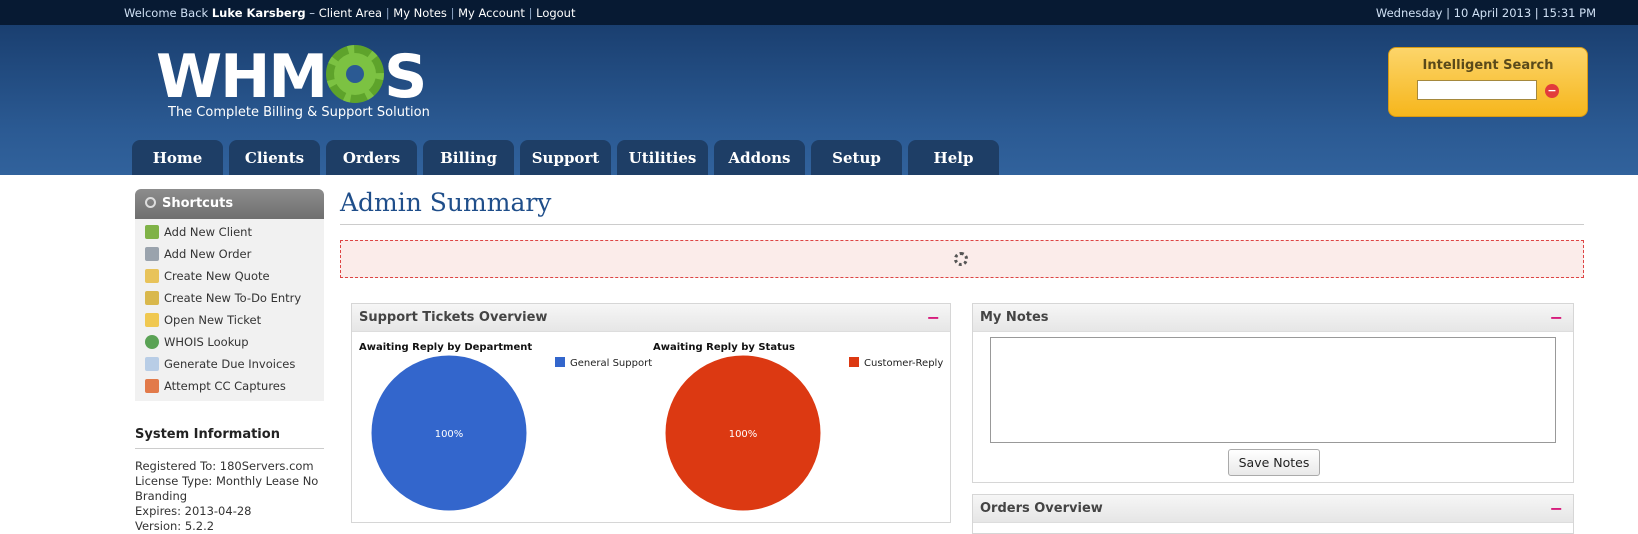 The height and width of the screenshot is (534, 1638). What do you see at coordinates (193, 511) in the screenshot?
I see `license-expires: Expires: 2013-04-28` at bounding box center [193, 511].